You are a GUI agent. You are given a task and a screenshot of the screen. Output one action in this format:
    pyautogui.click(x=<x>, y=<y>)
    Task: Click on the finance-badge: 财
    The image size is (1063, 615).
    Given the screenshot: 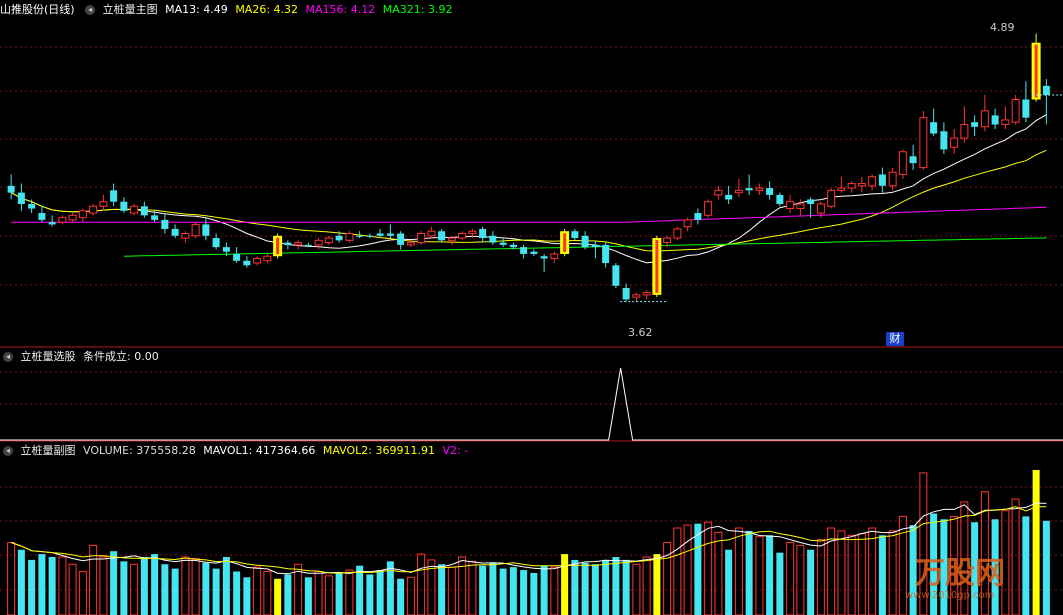 What is the action you would take?
    pyautogui.click(x=895, y=339)
    